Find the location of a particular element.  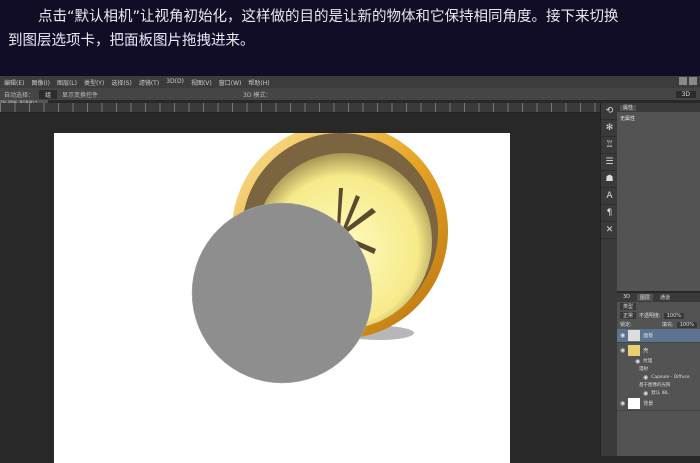

instruction-line-2: 到图层选项卡，把面板图片拖拽进来。 is located at coordinates (131, 41).